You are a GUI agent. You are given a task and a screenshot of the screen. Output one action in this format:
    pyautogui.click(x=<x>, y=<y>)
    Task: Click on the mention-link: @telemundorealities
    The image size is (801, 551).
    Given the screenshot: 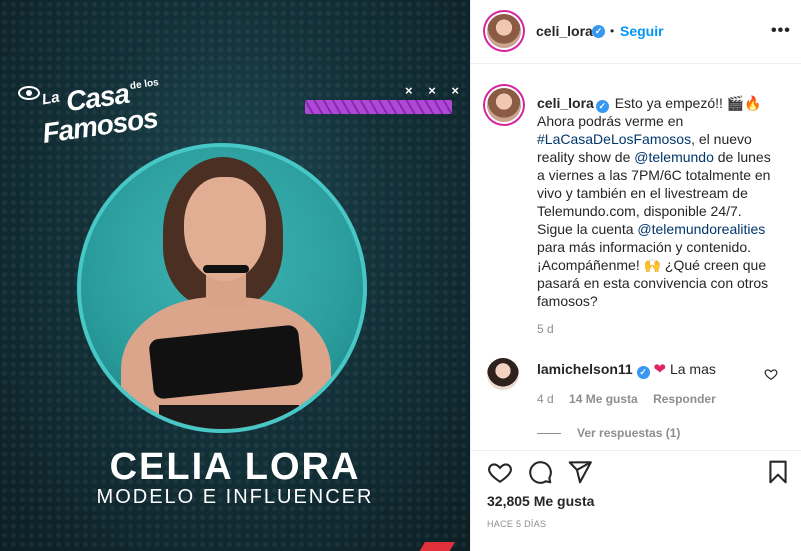 What is the action you would take?
    pyautogui.click(x=701, y=229)
    